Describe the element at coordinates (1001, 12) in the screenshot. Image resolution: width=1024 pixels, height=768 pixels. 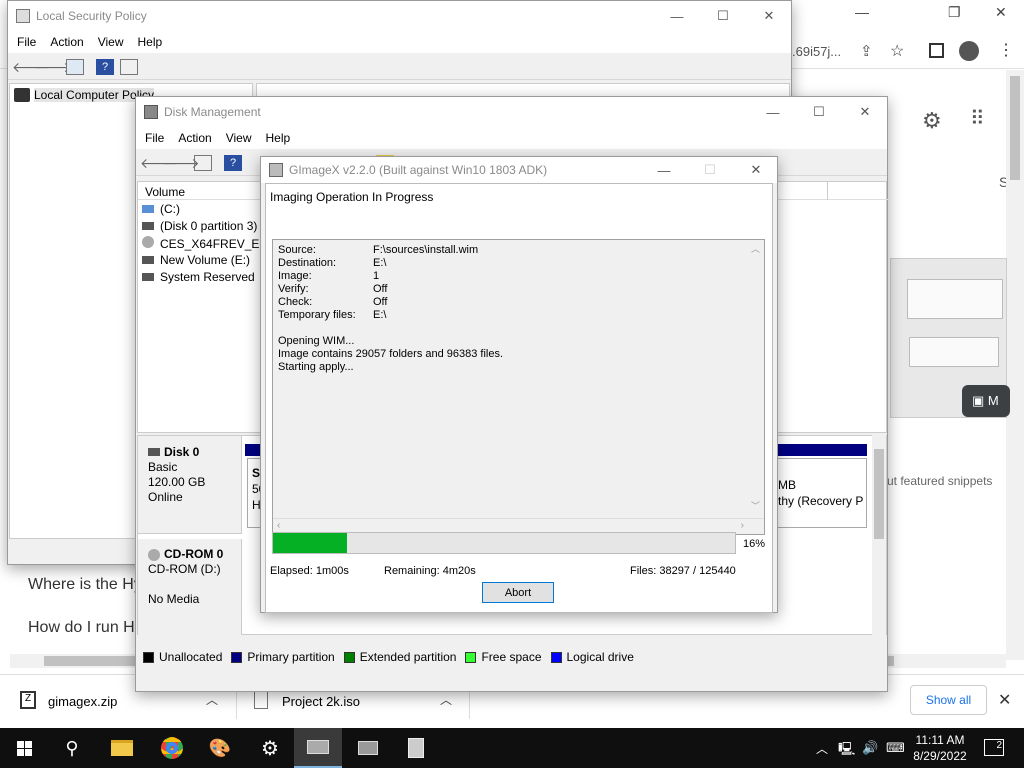
I see `chrome-close-button: ✕` at that location.